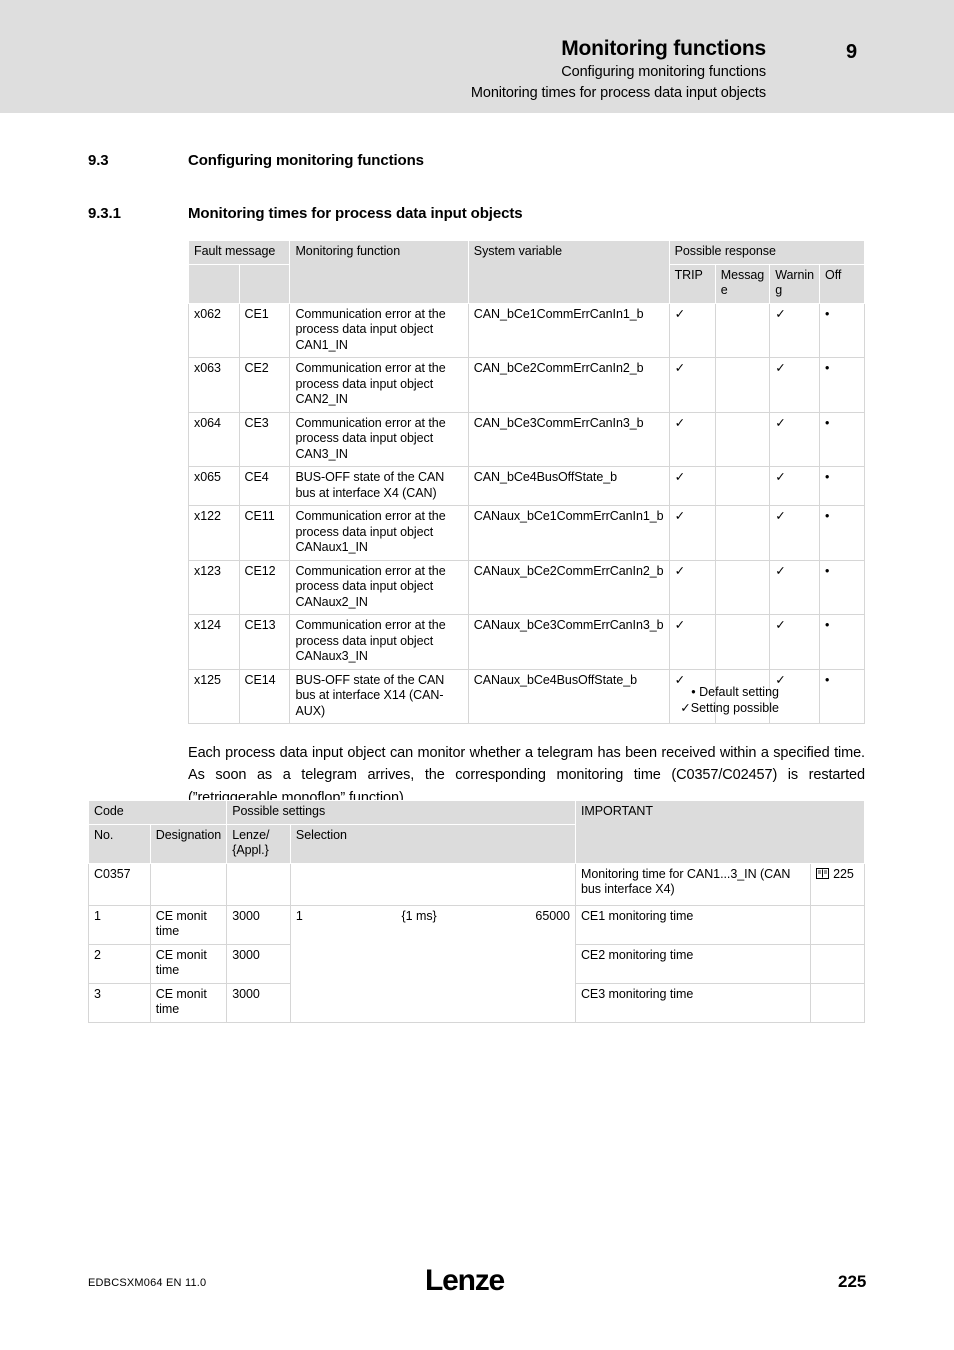  Describe the element at coordinates (742, 283) in the screenshot. I see `col-response-message: Messag e` at that location.